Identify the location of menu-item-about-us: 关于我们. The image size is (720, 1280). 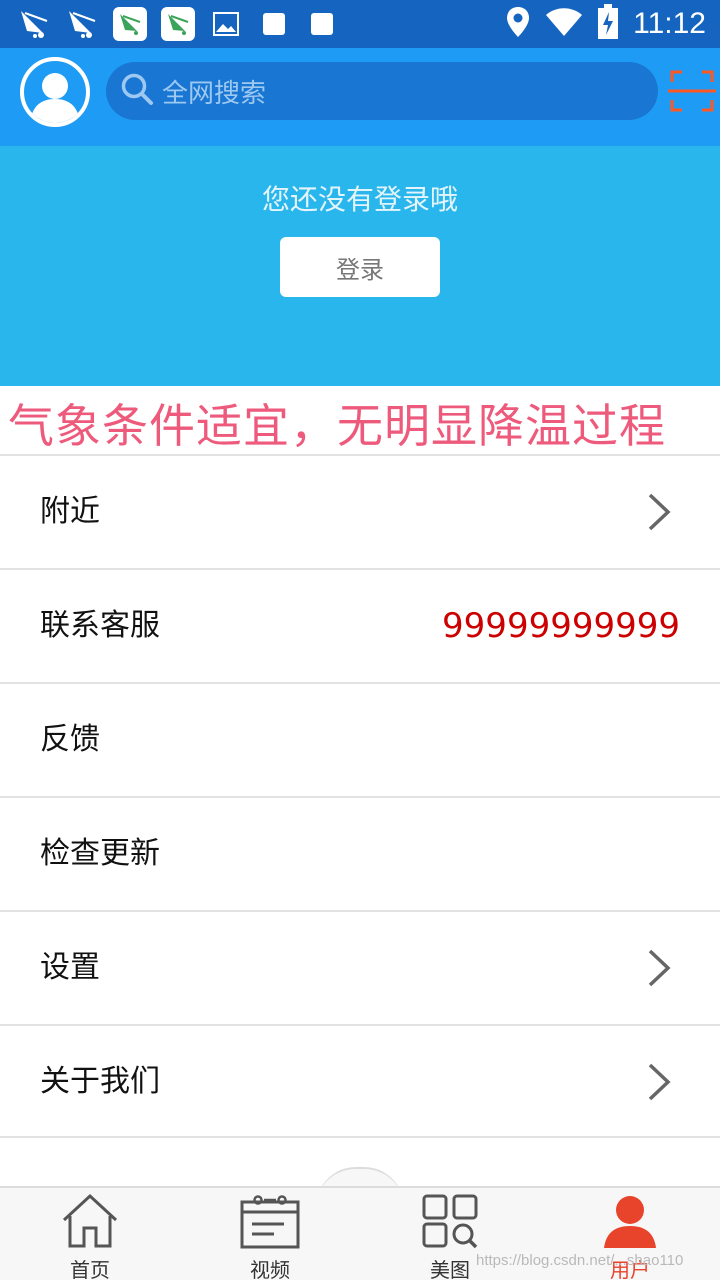
(360, 1081).